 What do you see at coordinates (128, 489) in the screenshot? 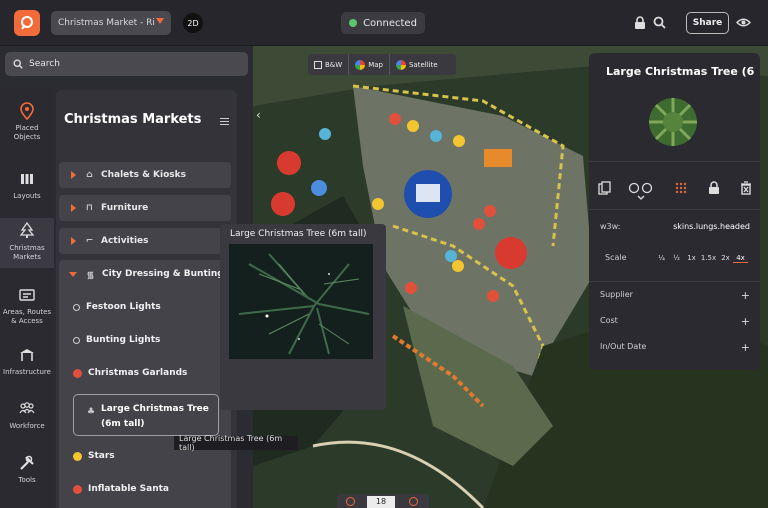
I see `item-label: Inflatable Santa` at bounding box center [128, 489].